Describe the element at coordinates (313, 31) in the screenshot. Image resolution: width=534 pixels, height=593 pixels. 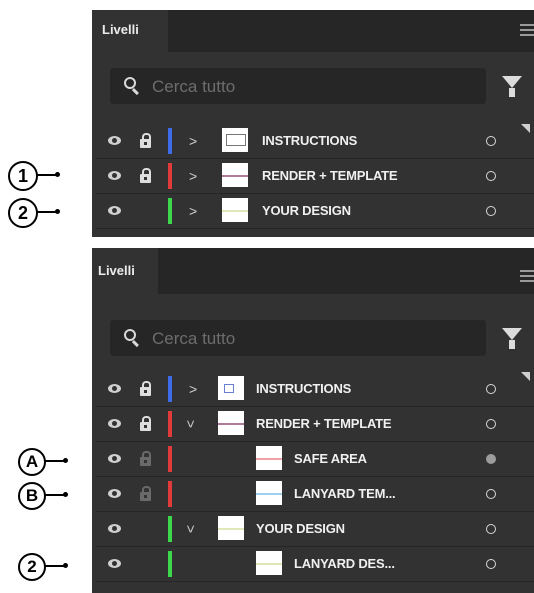
I see `panel-tab-bar: Livelli` at that location.